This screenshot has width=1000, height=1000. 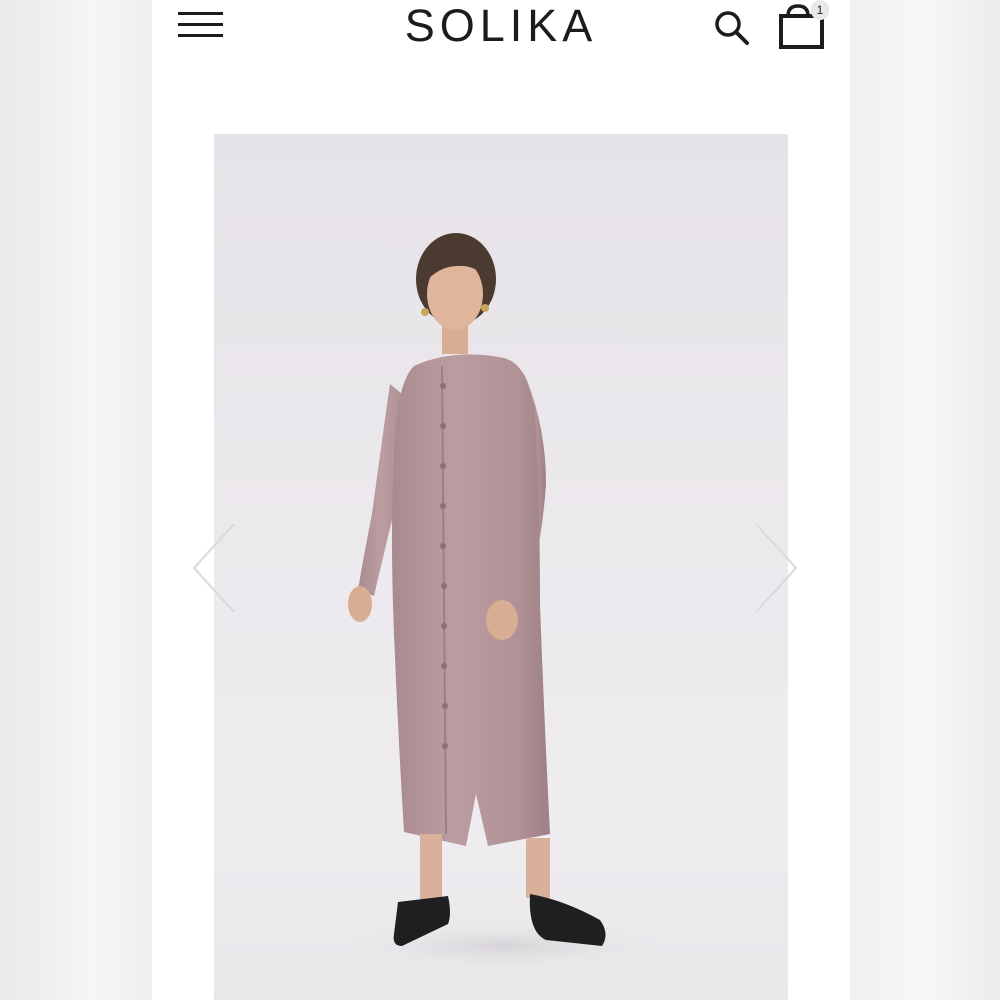 I want to click on chevron-left-icon, so click(x=213, y=568).